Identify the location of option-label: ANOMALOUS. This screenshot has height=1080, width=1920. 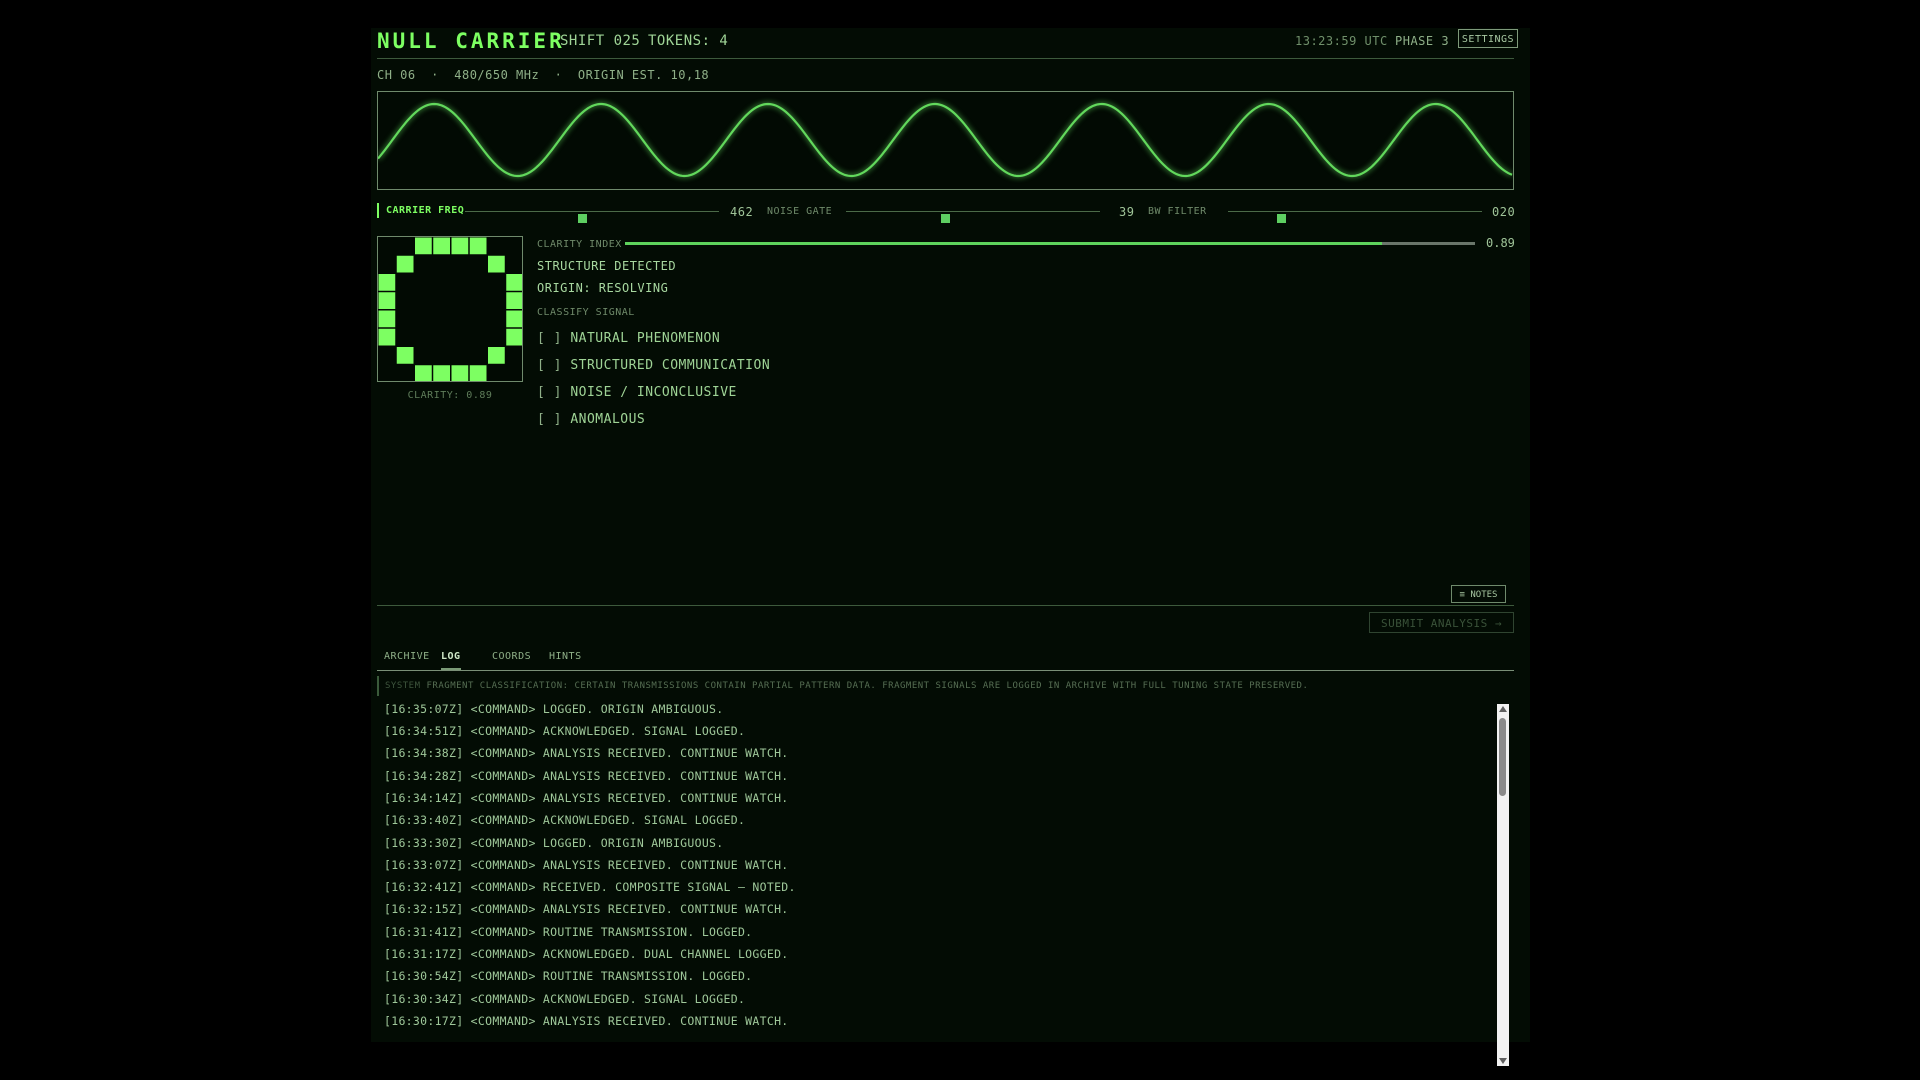
(608, 419).